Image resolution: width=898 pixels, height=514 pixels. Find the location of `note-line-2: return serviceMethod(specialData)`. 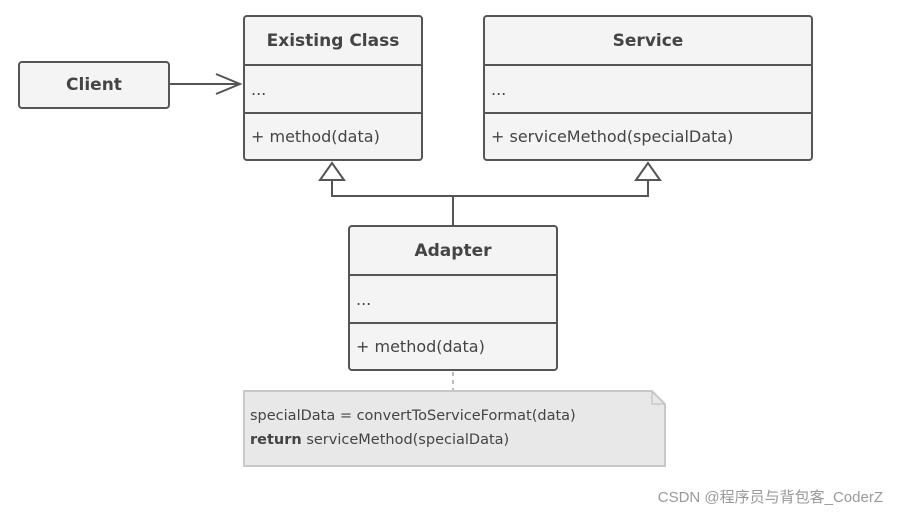

note-line-2: return serviceMethod(specialData) is located at coordinates (413, 440).